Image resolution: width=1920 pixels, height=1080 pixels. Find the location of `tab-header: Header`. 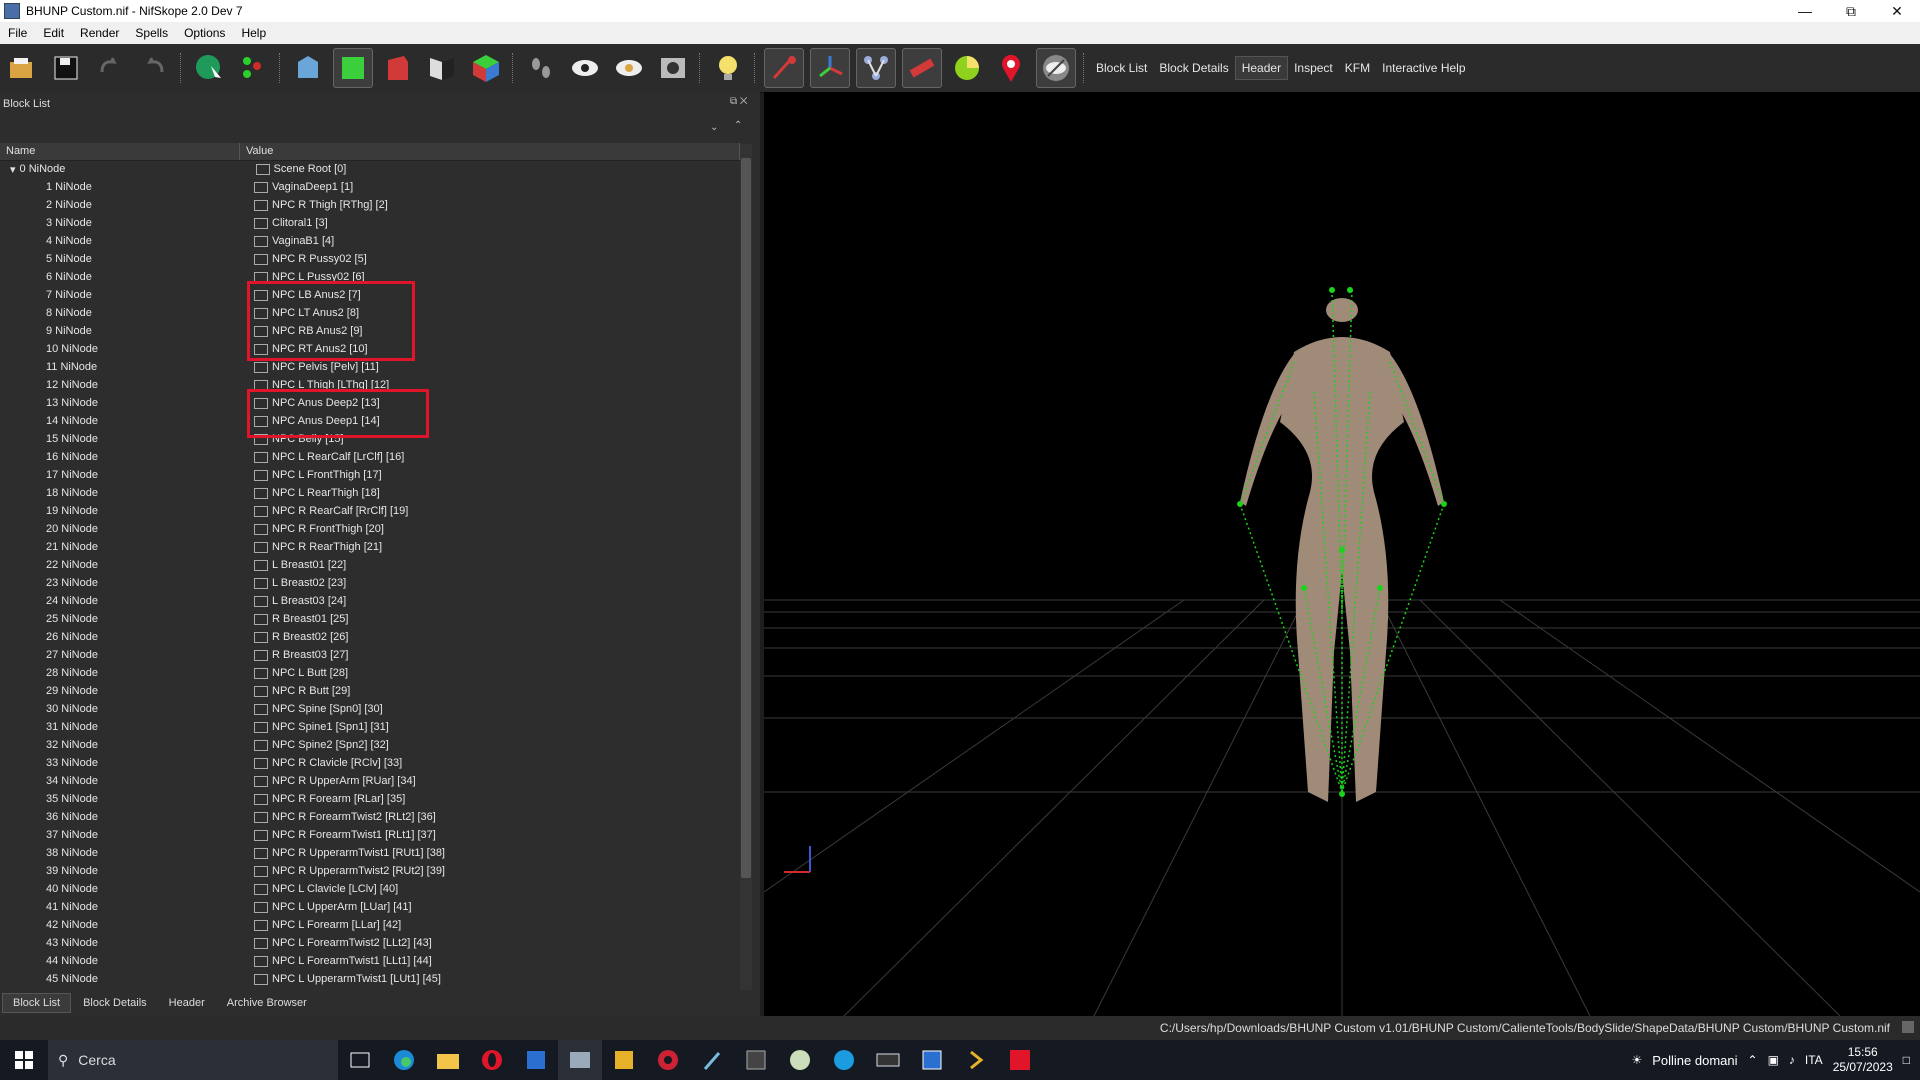

tab-header: Header is located at coordinates (187, 1003).